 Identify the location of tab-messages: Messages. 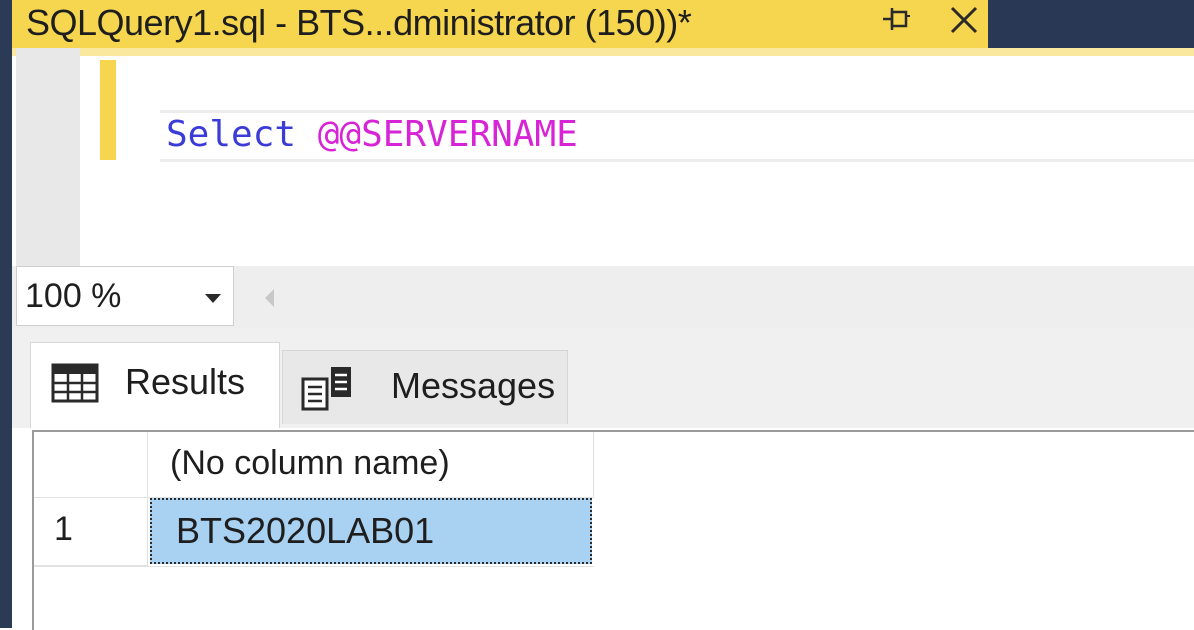
(425, 387).